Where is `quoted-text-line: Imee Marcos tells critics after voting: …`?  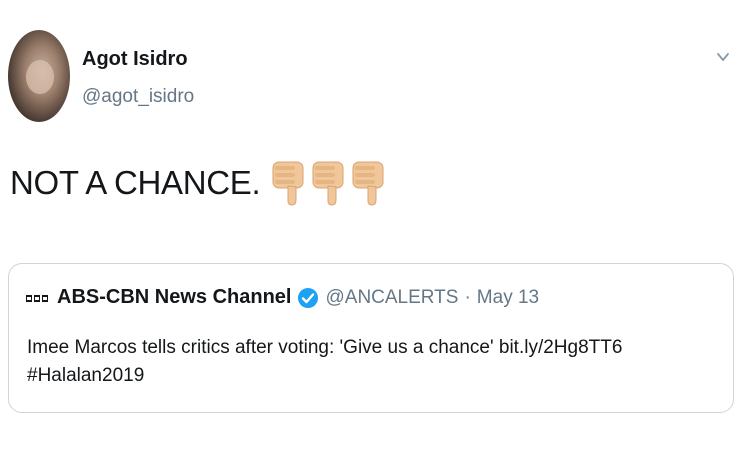 quoted-text-line: Imee Marcos tells critics after voting: … is located at coordinates (325, 347).